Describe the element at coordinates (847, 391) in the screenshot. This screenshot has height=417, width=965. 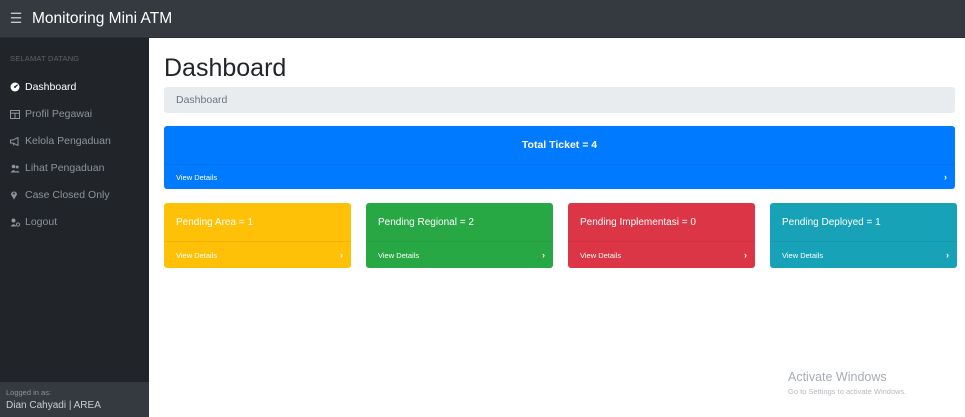
I see `watermark-subtitle: Go to Settings to activate Windows.` at that location.